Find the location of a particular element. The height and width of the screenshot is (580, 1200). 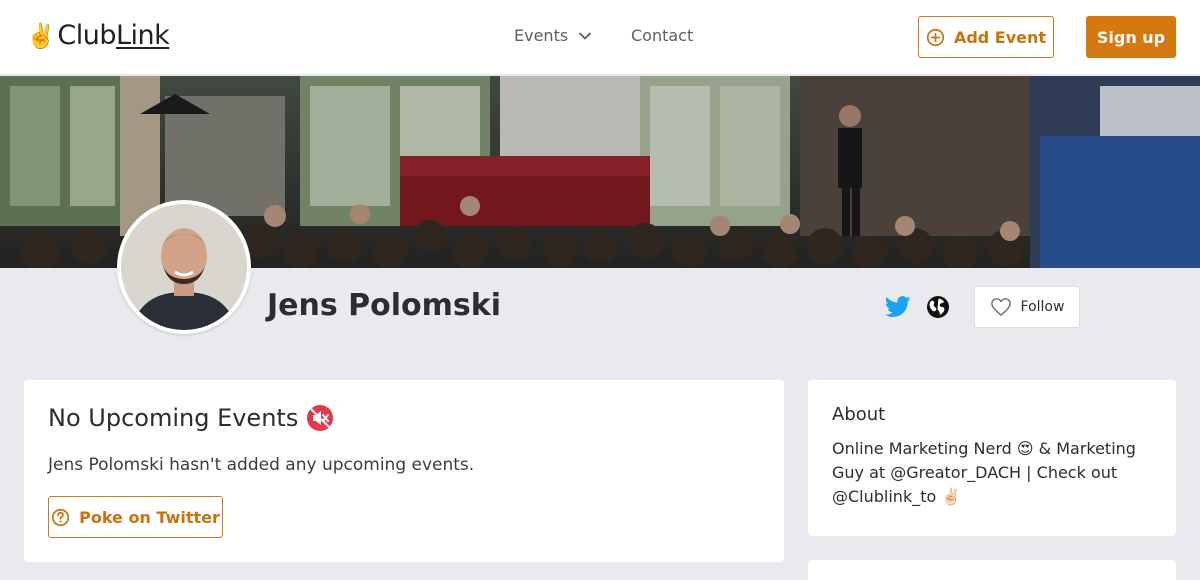

events-card-title-row: No Upcoming Events is located at coordinates (191, 418).